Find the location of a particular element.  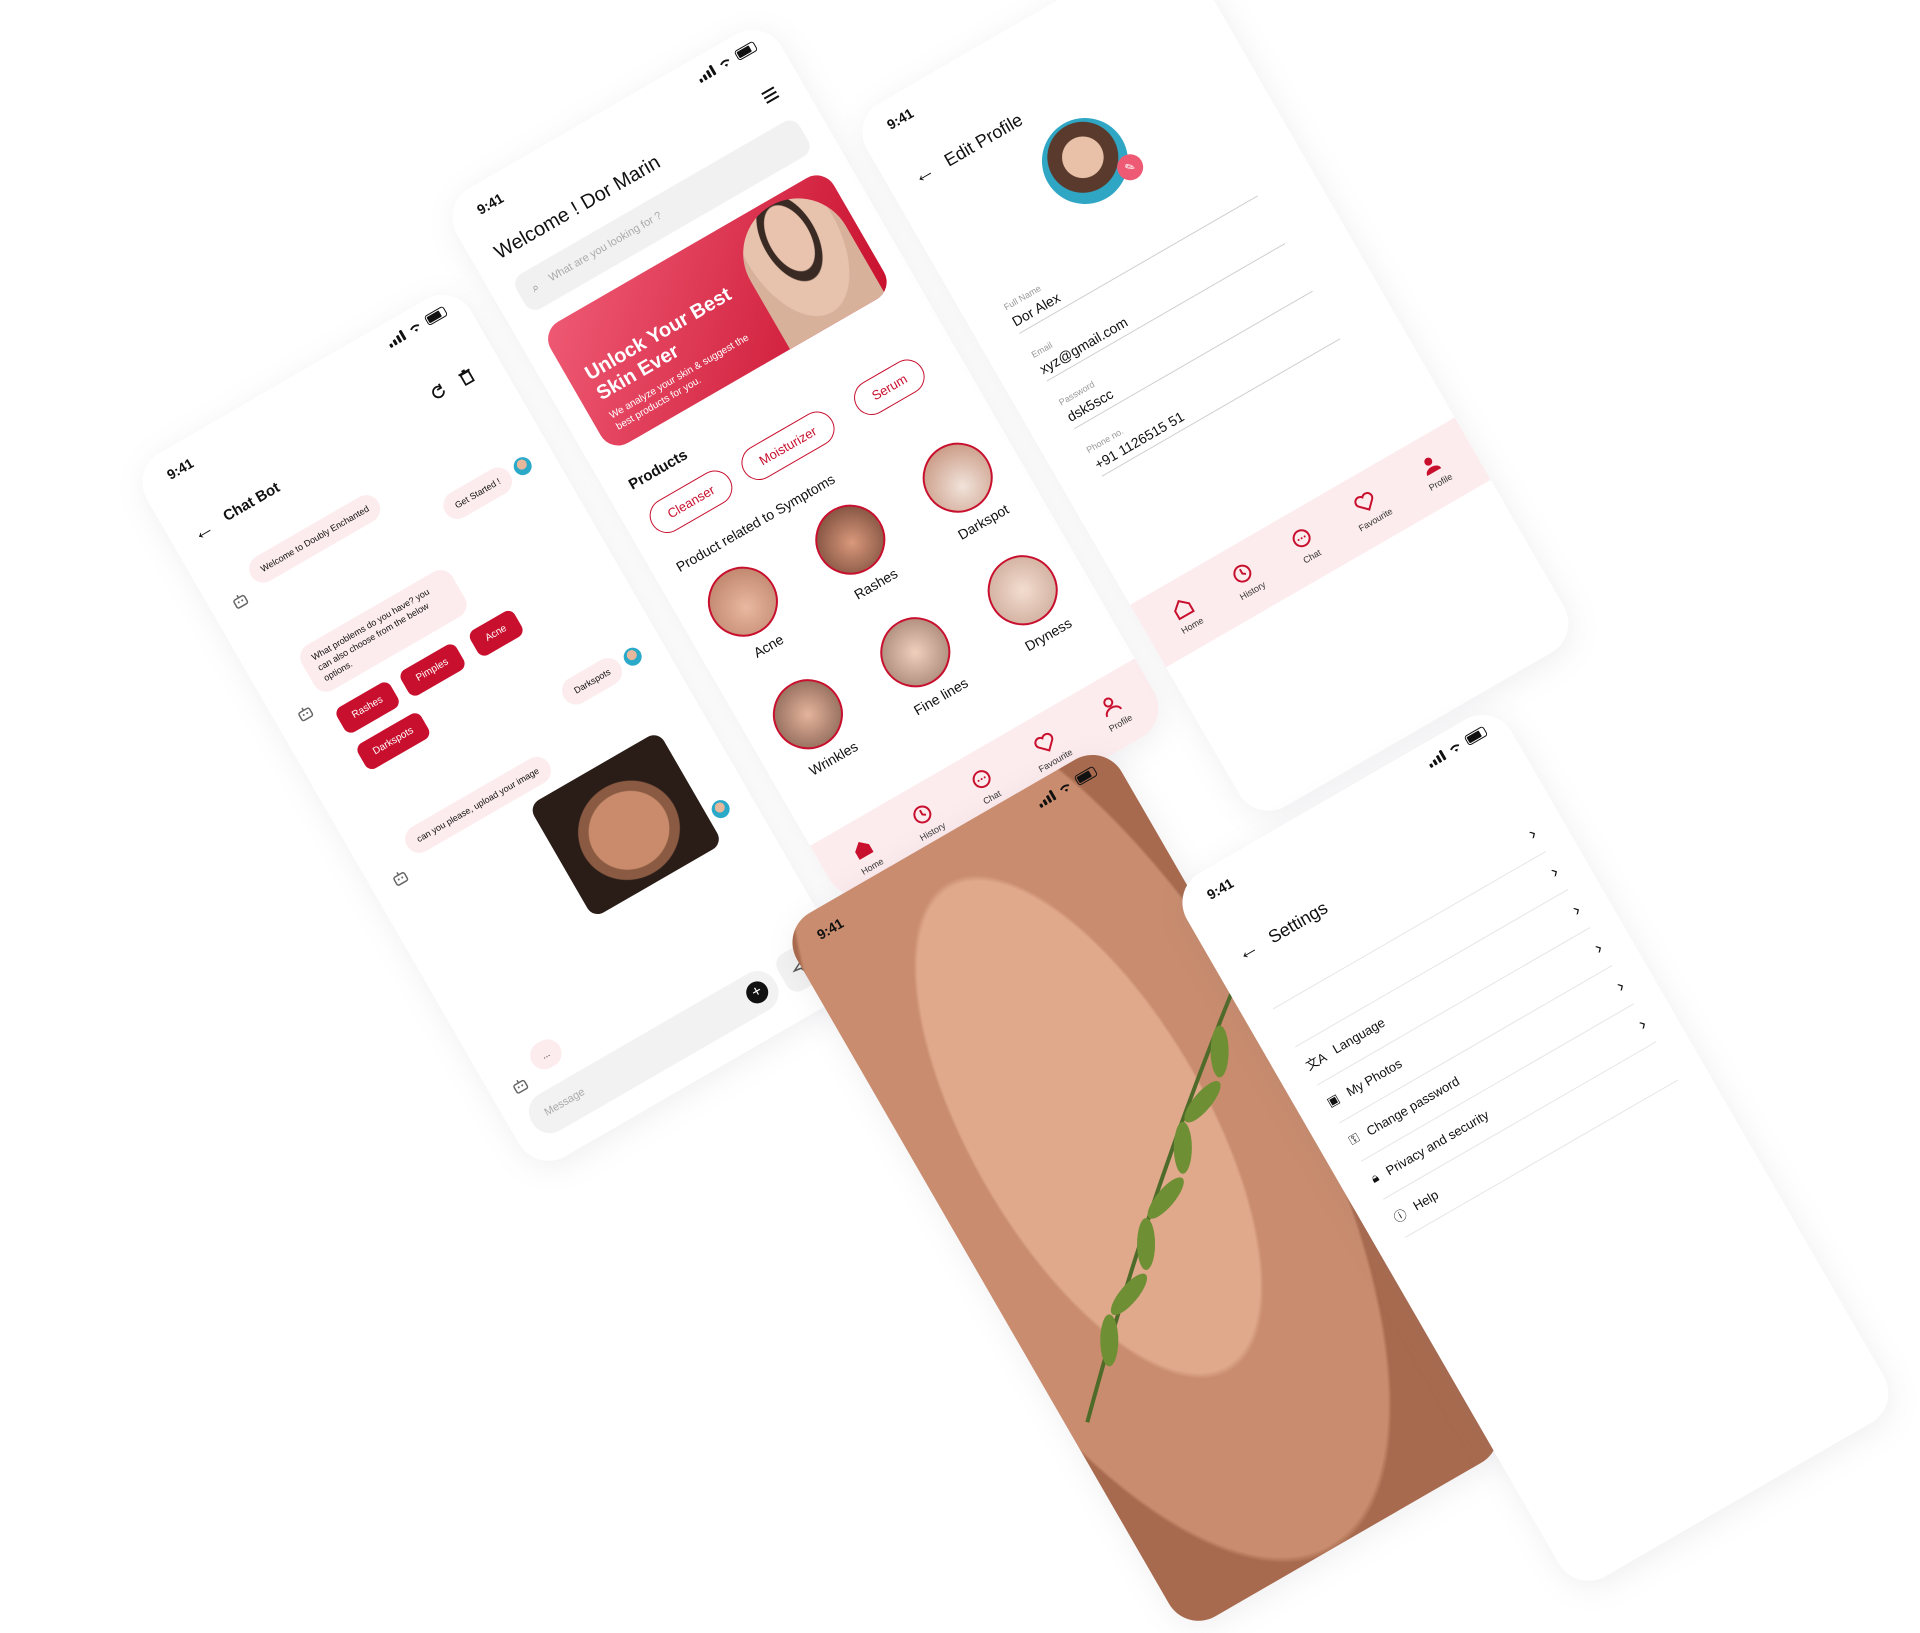

bot-message-welcome: Welcome to Doubly Enchanted is located at coordinates (315, 539).